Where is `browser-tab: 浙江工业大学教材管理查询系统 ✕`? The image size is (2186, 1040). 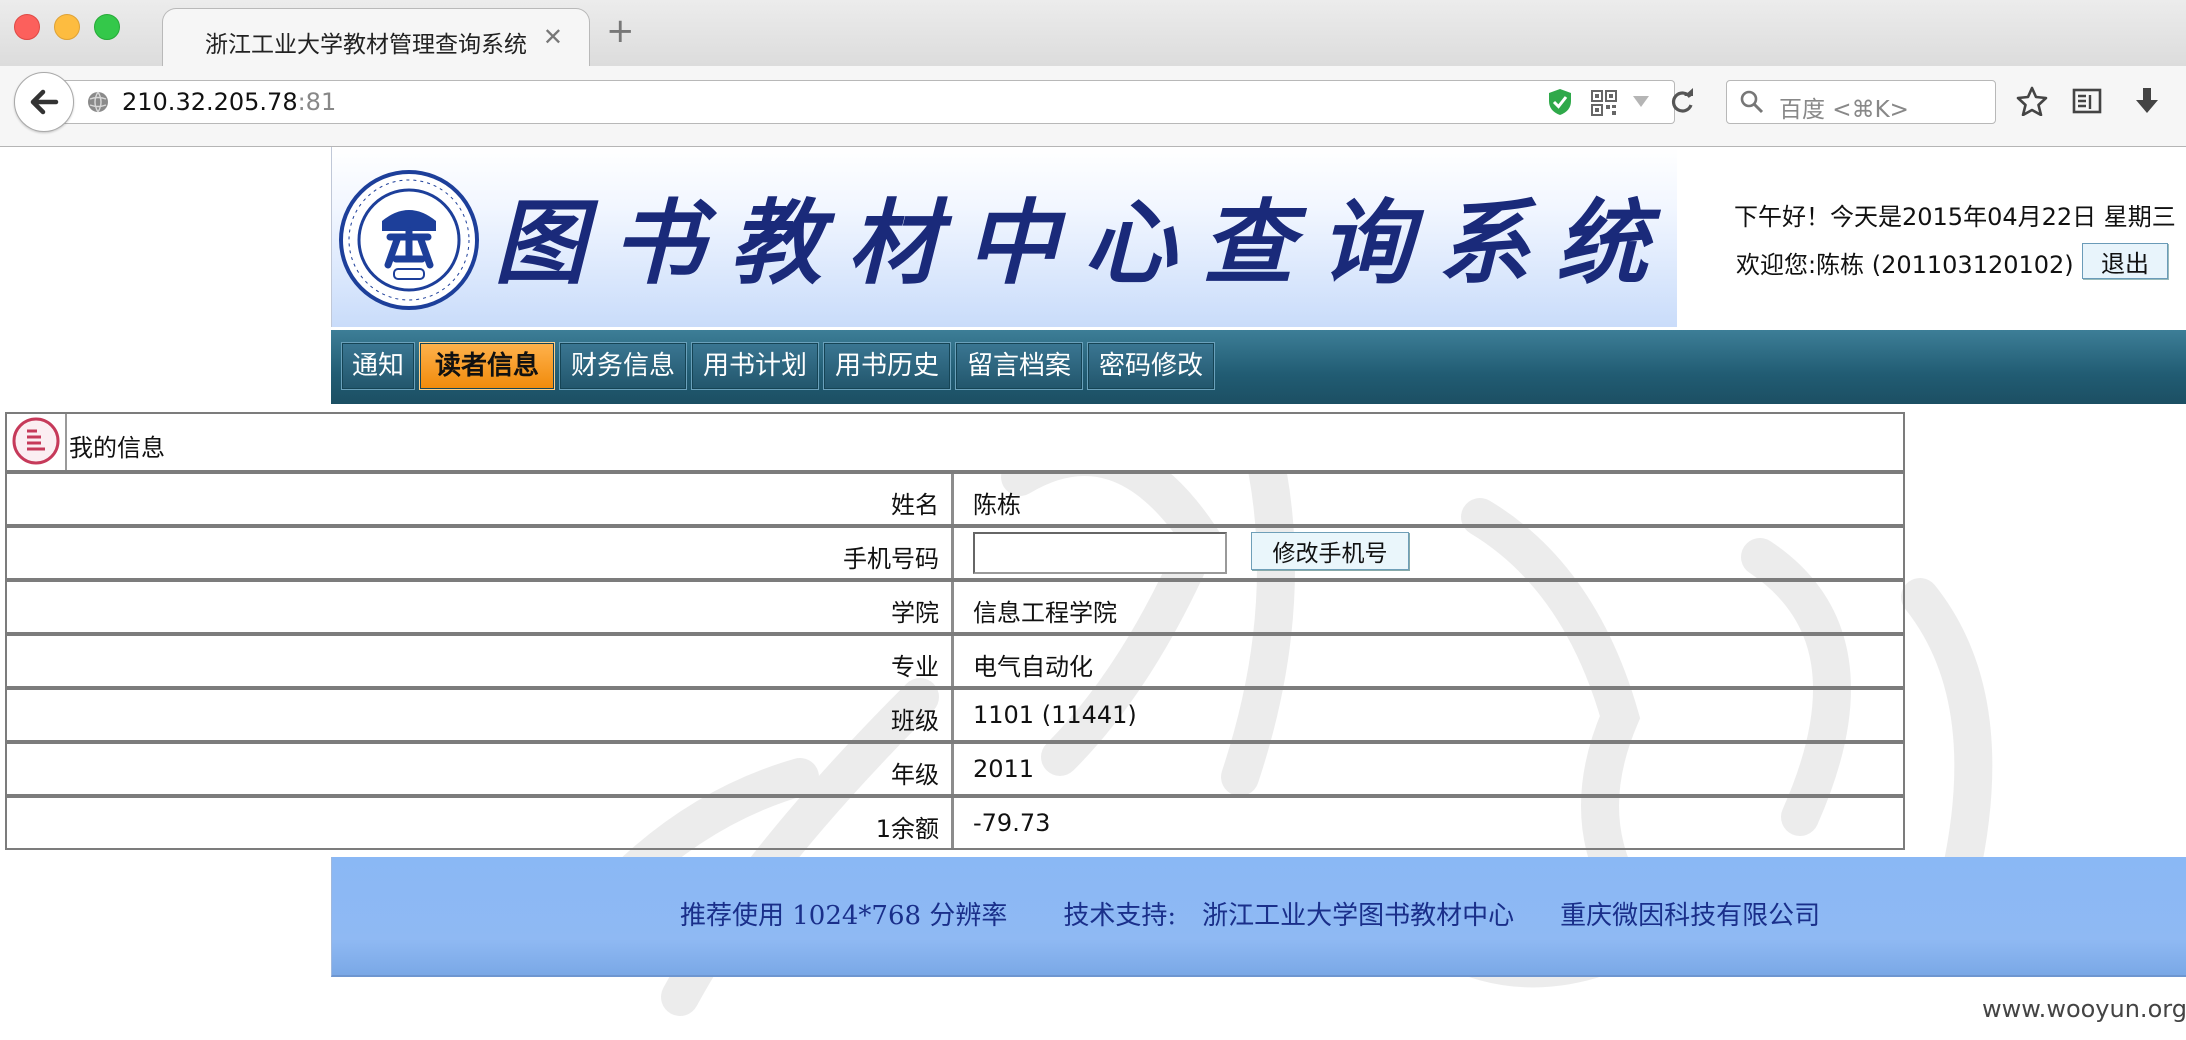
browser-tab: 浙江工业大学教材管理查询系统 ✕ is located at coordinates (376, 37).